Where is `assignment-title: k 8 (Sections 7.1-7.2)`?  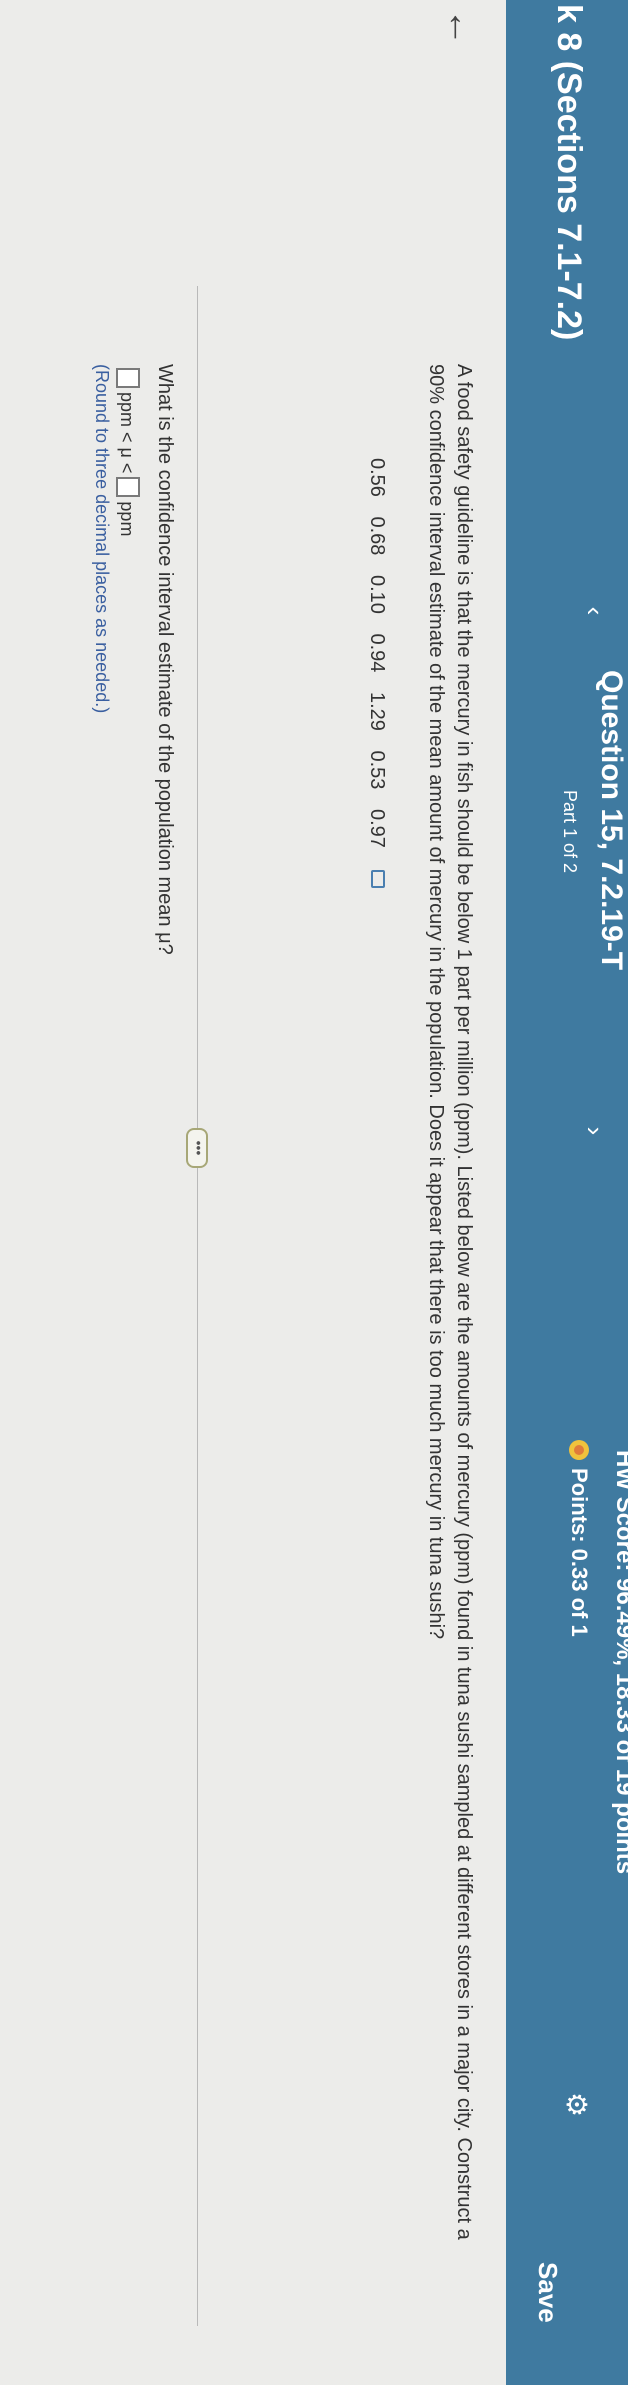
assignment-title: k 8 (Sections 7.1-7.2) is located at coordinates (569, 172).